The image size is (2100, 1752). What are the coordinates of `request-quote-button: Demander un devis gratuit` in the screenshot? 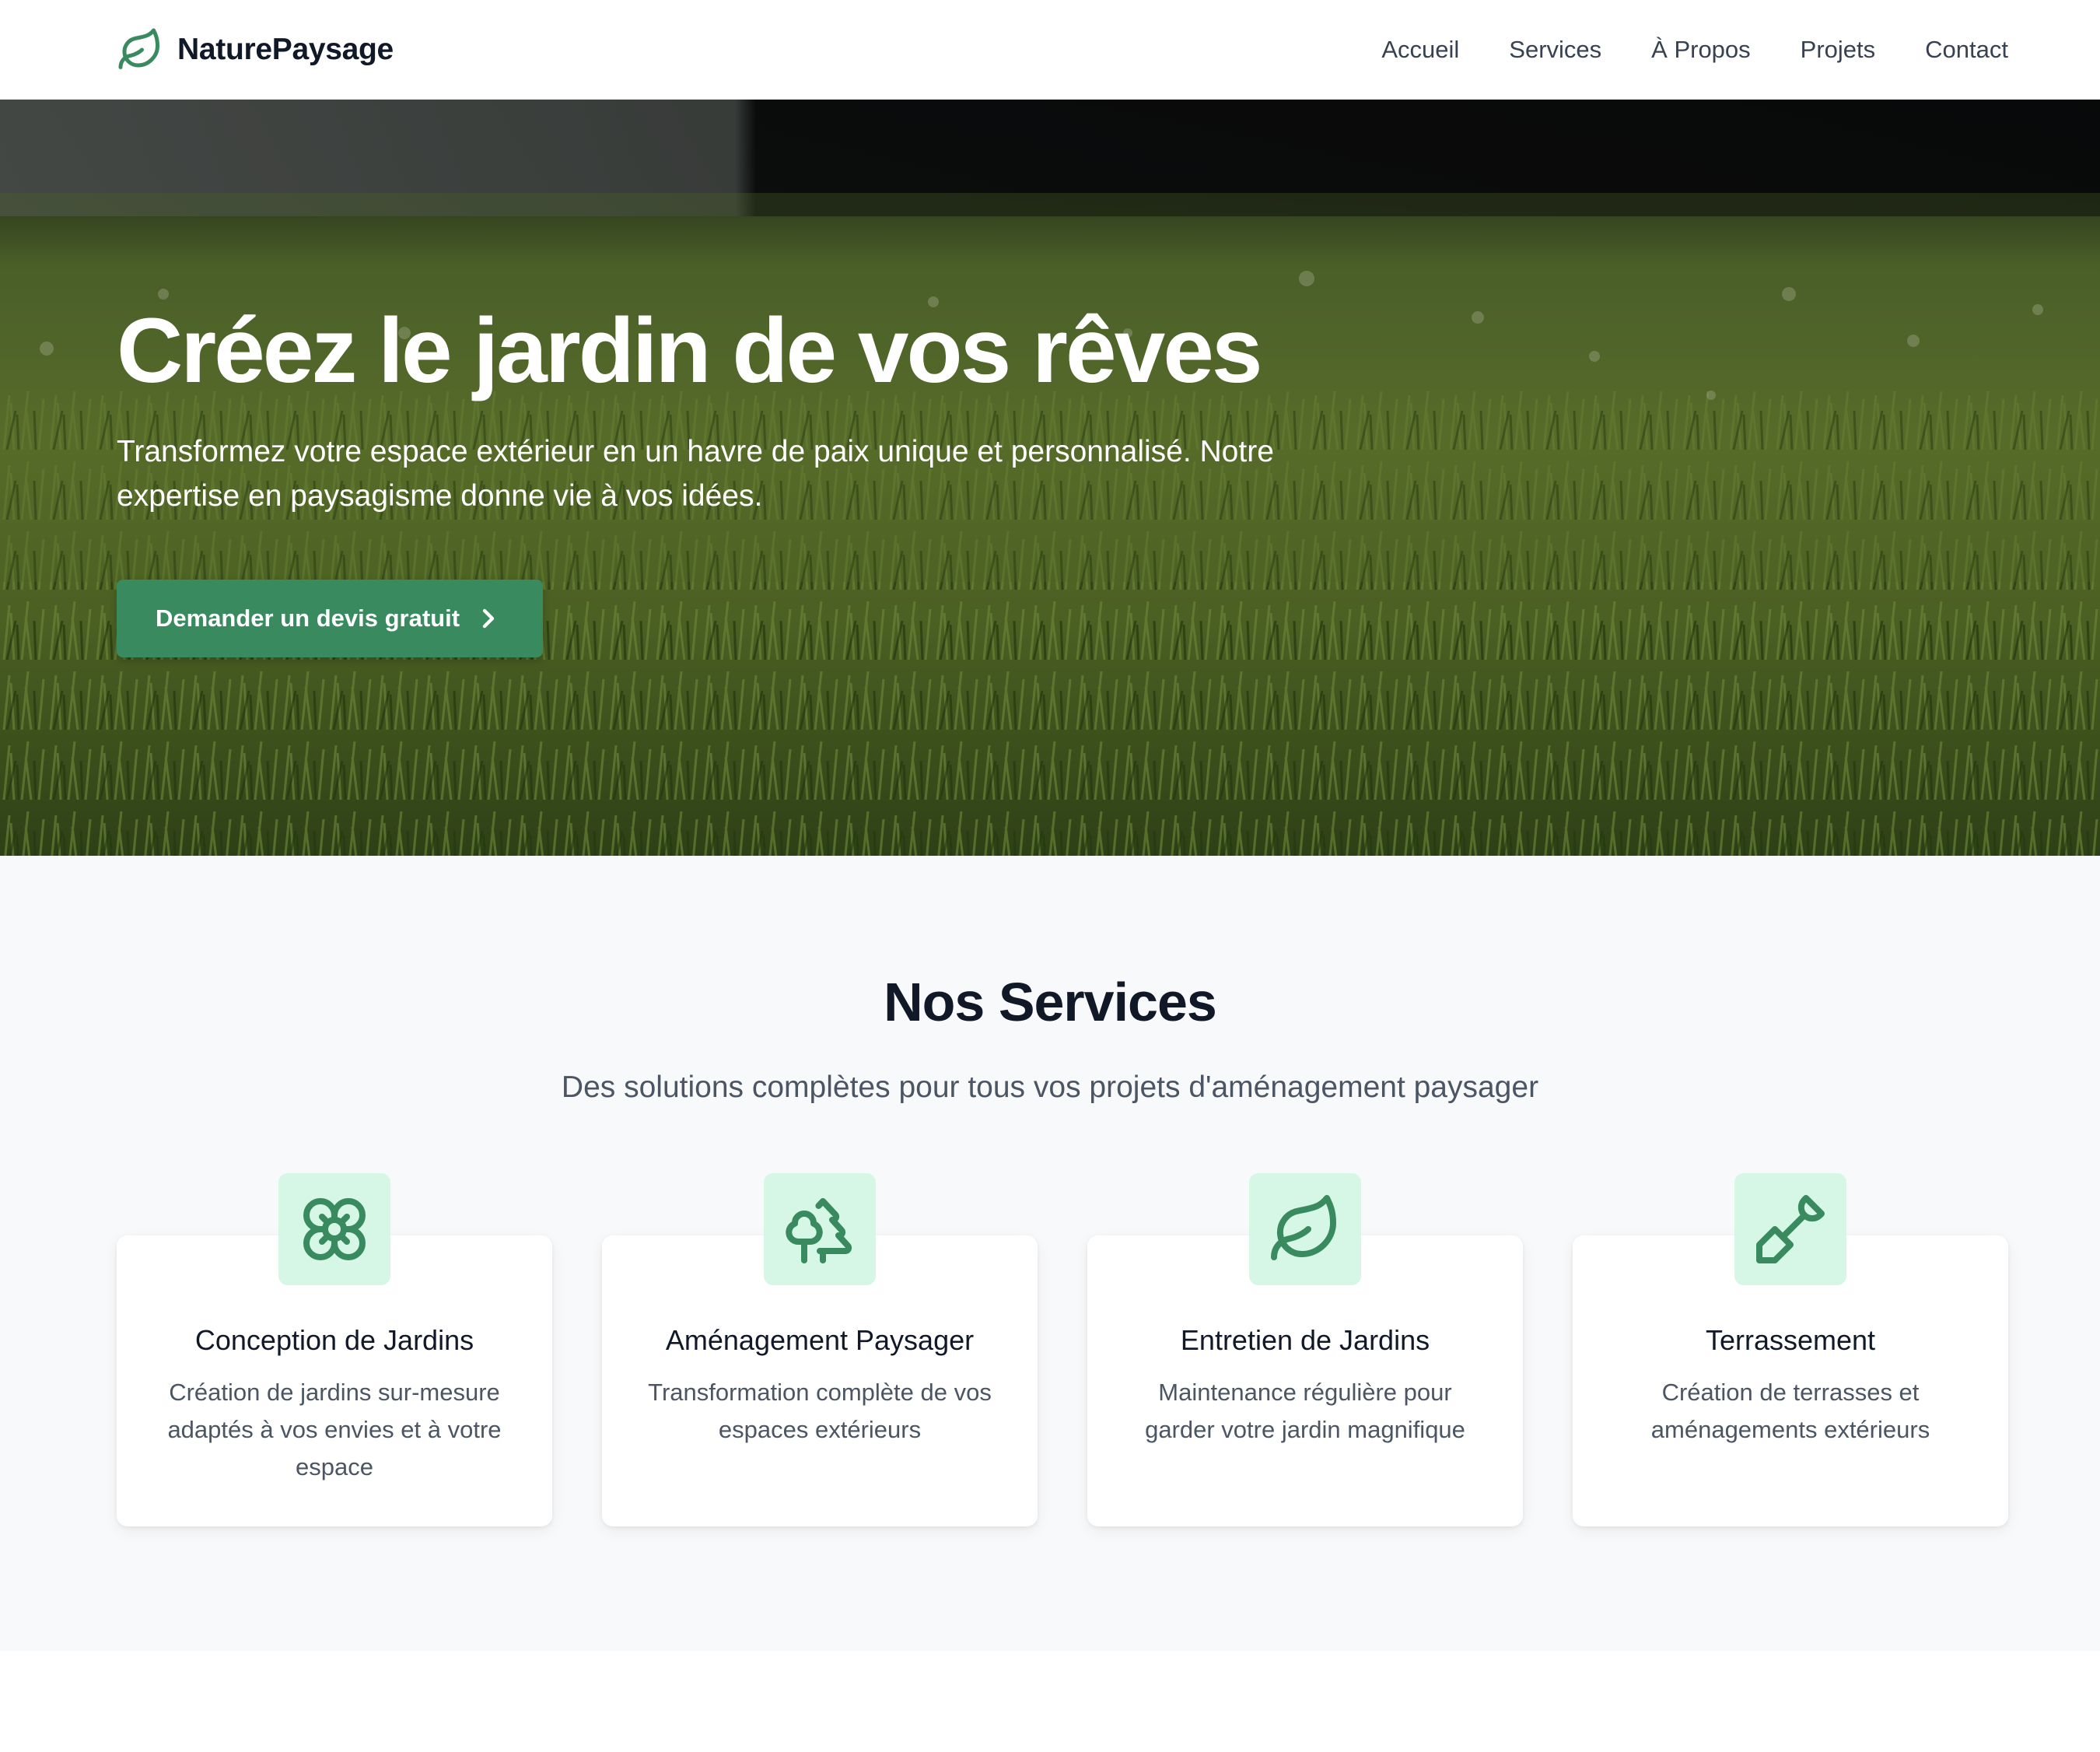 It's located at (330, 618).